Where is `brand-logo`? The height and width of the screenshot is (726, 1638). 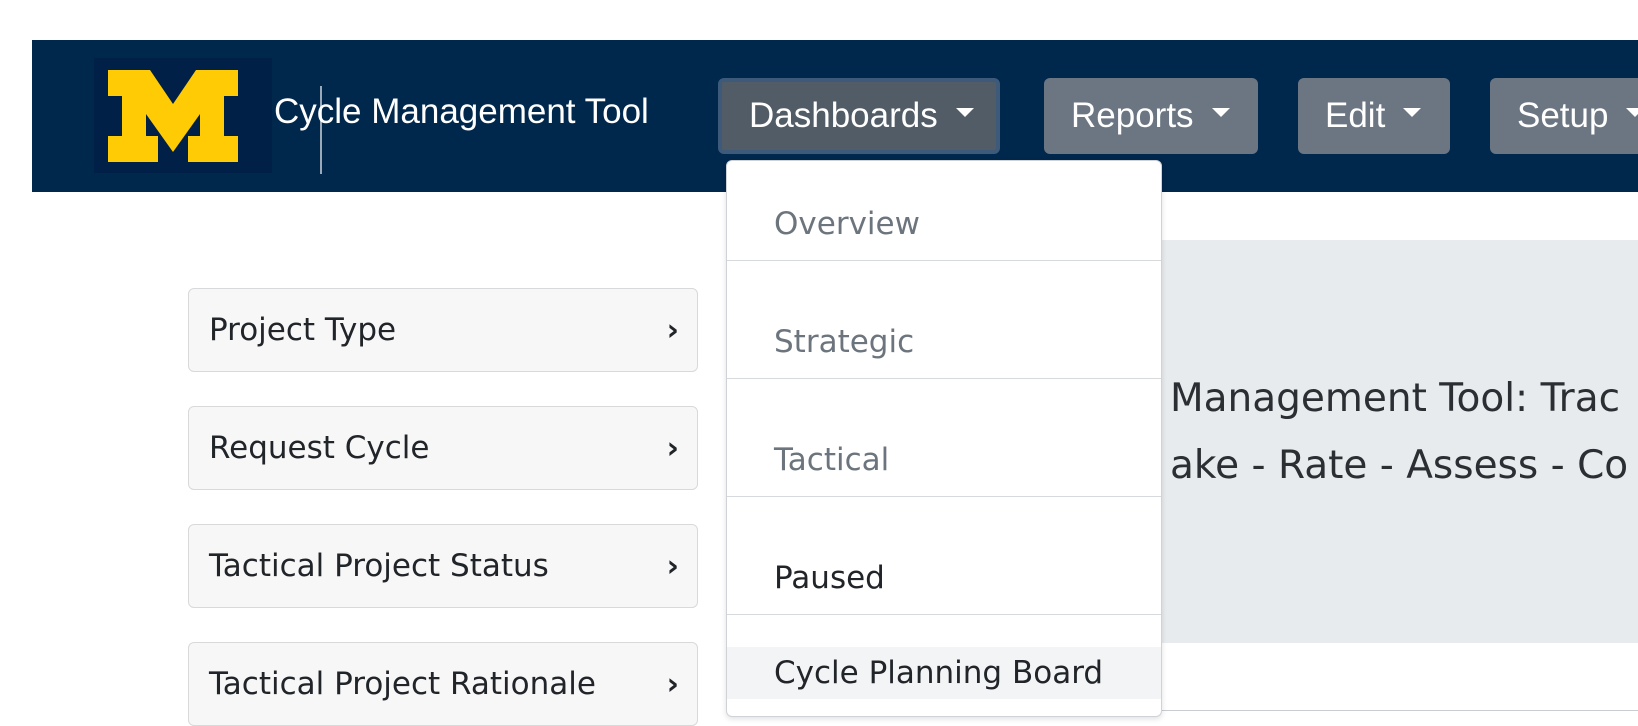
brand-logo is located at coordinates (208, 116).